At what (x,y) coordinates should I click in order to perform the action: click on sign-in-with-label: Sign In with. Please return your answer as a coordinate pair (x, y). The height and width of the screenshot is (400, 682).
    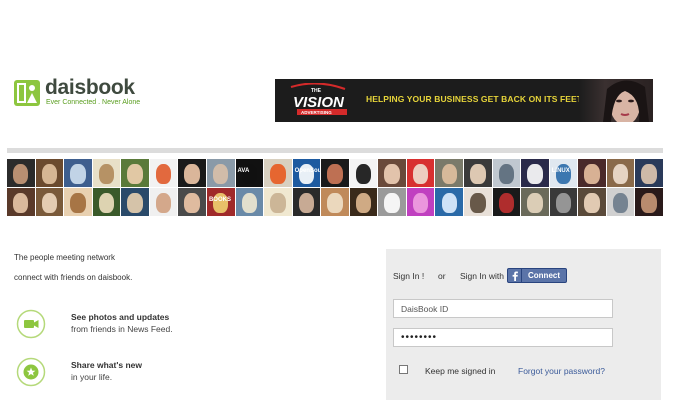
    Looking at the image, I should click on (482, 276).